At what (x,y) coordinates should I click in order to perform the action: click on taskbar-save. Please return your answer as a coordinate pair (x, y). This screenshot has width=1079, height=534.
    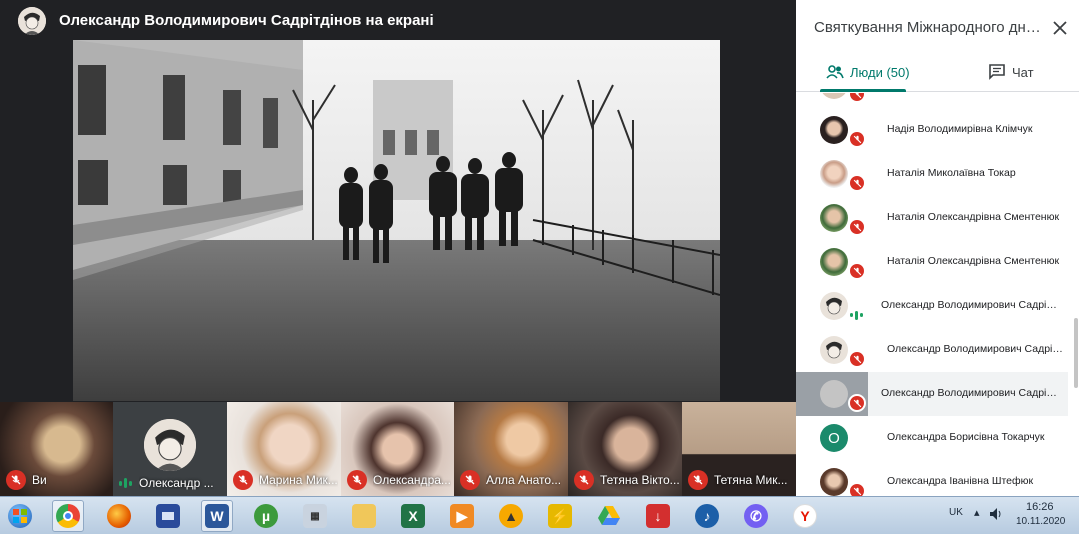
    Looking at the image, I should click on (168, 516).